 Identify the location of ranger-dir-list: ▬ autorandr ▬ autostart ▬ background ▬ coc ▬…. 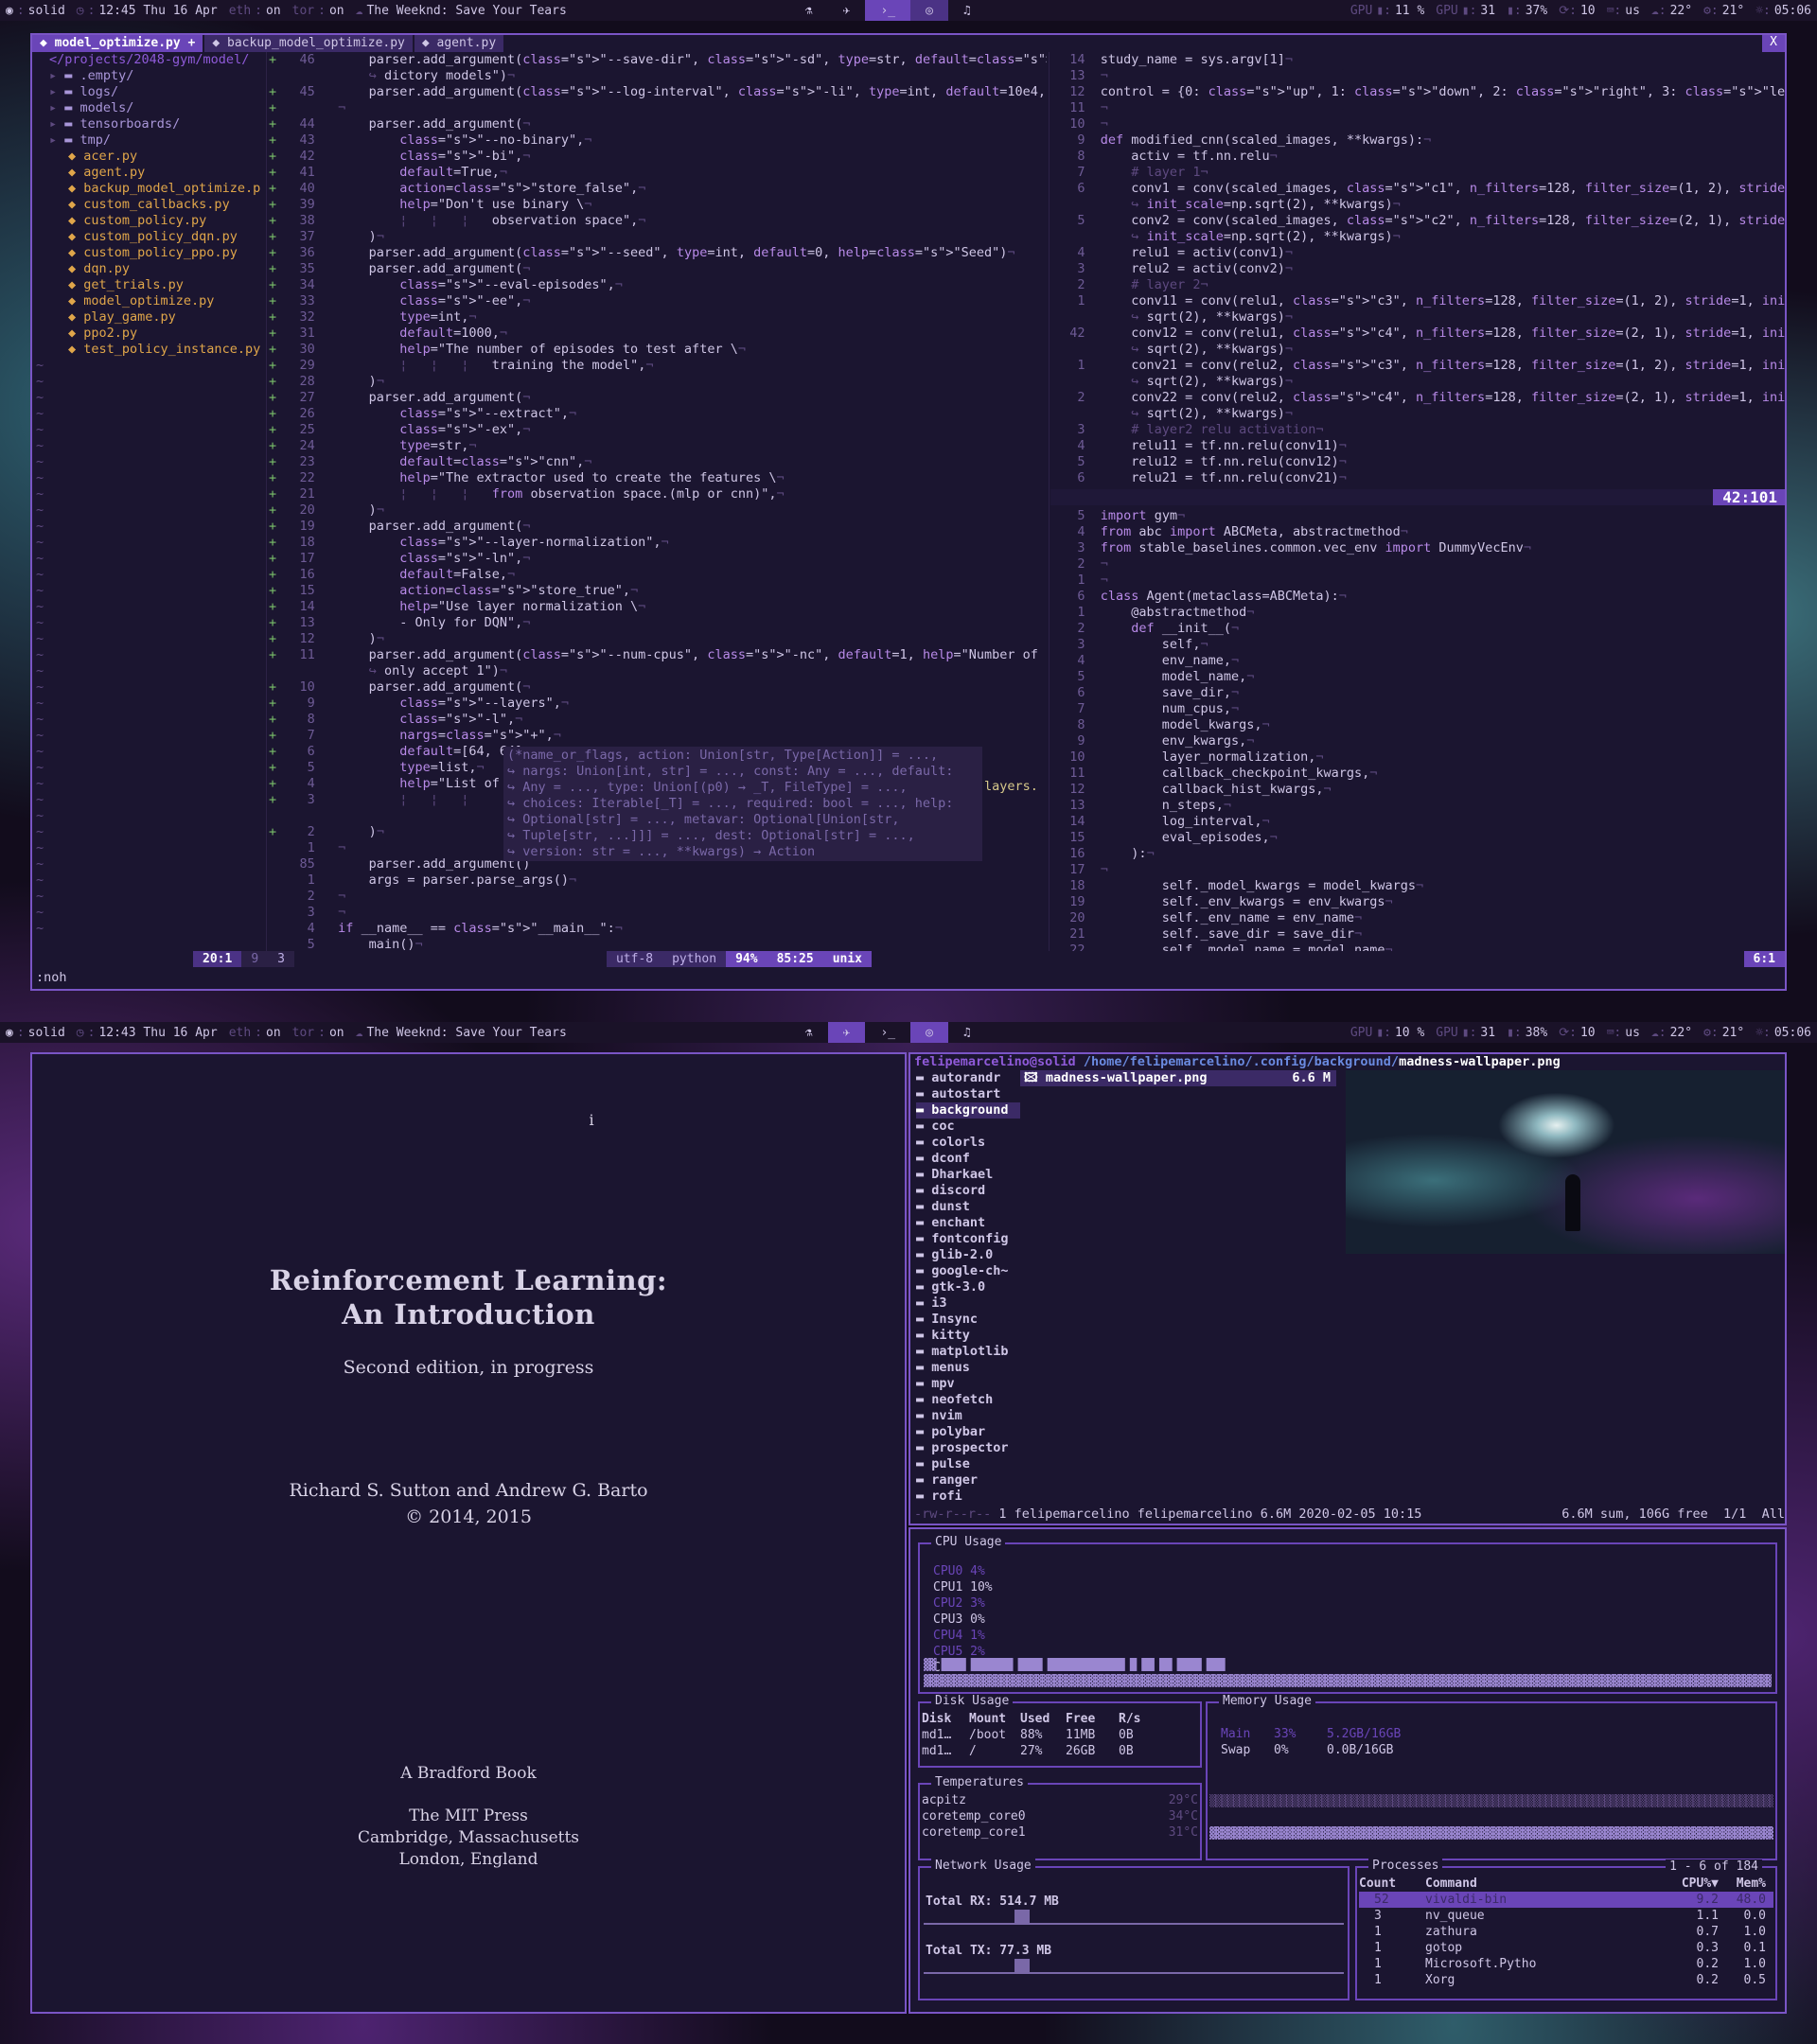
(968, 1287).